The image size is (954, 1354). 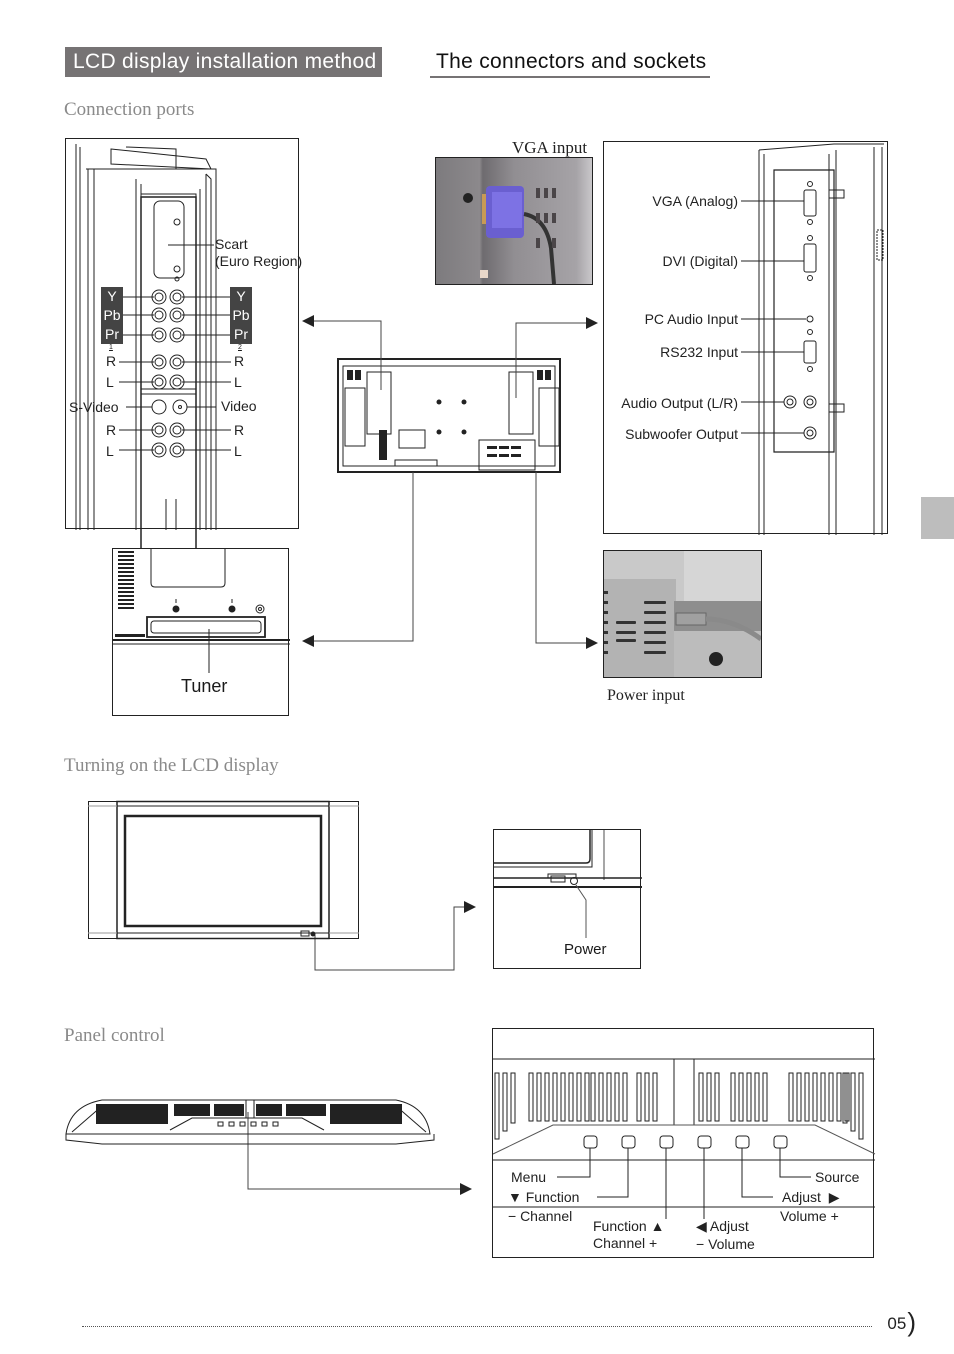 I want to click on vent-slots, so click(x=679, y=1106).